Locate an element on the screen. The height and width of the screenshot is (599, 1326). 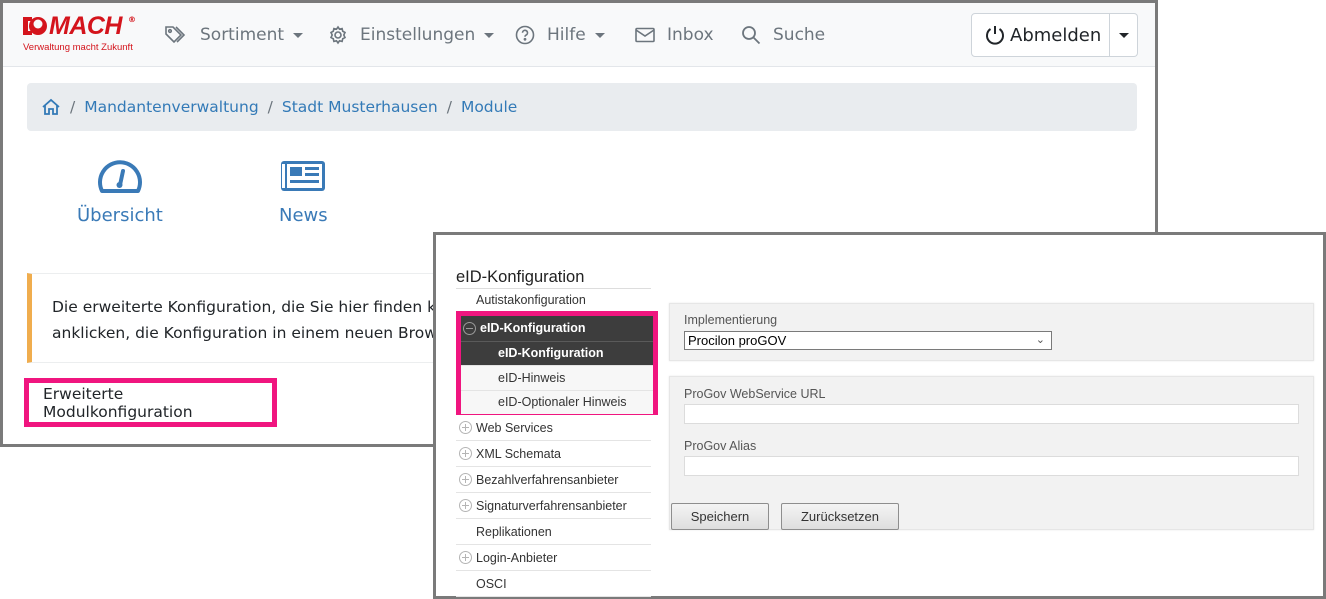
envelope-icon is located at coordinates (645, 35).